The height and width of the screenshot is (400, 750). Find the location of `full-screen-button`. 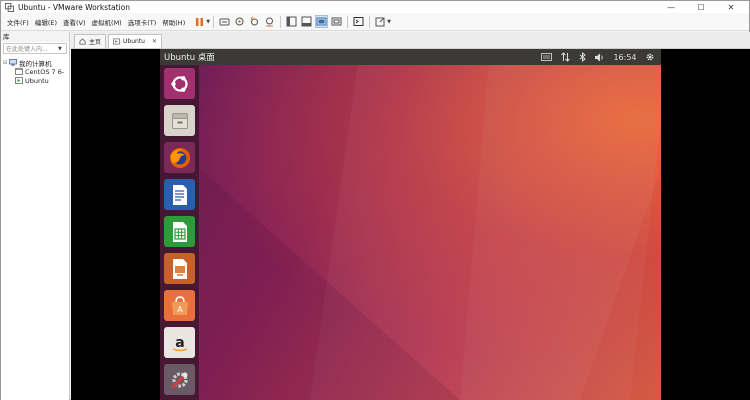

full-screen-button is located at coordinates (322, 21).